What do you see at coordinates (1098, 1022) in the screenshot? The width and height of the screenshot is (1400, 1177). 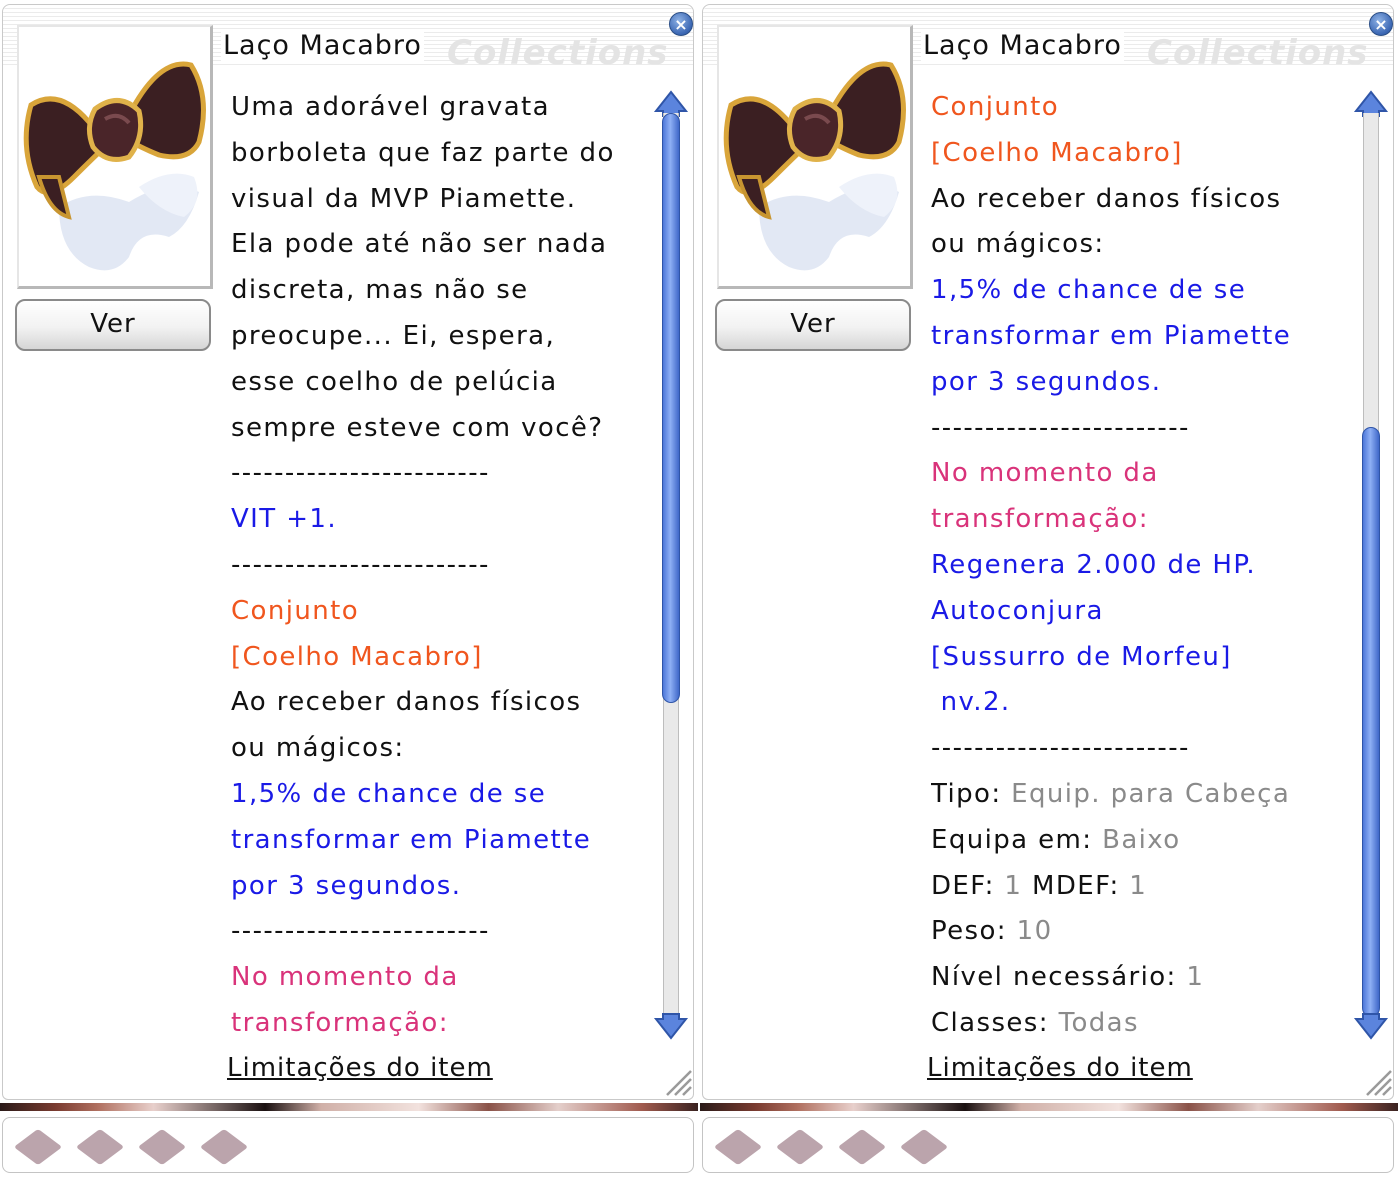 I see `description-text: Todas` at bounding box center [1098, 1022].